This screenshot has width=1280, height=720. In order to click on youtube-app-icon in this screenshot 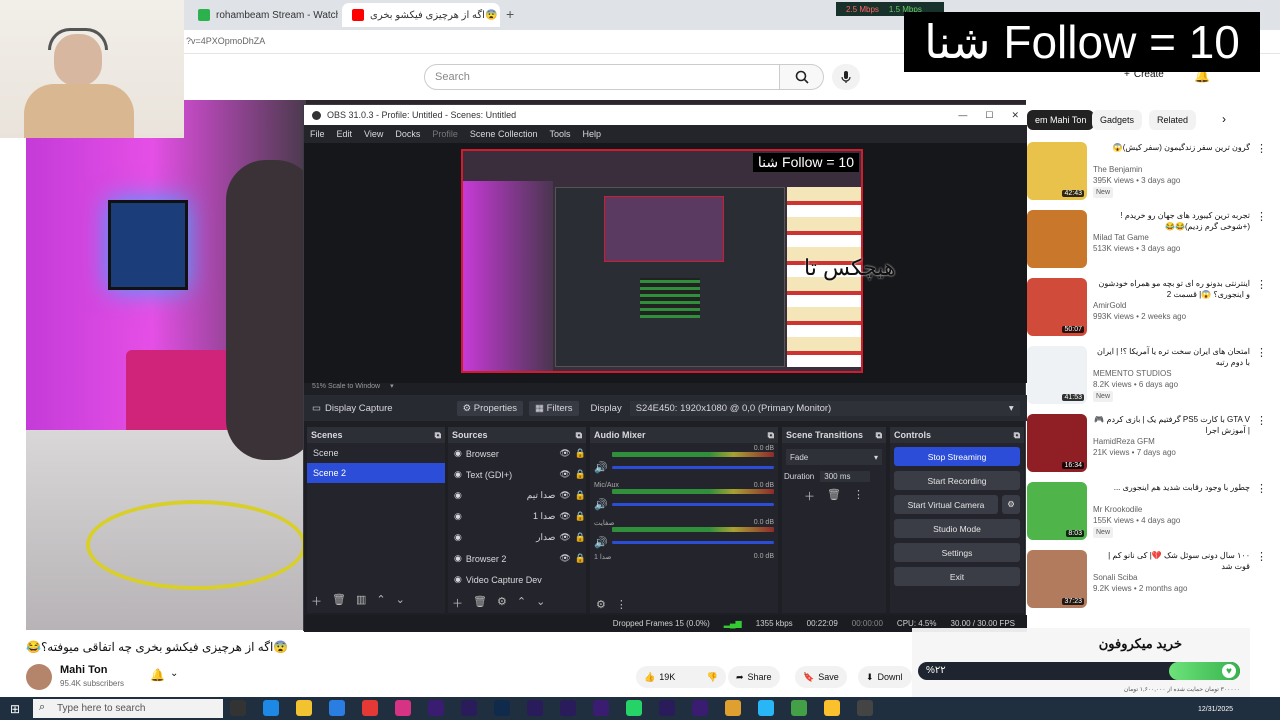, I will do `click(370, 708)`.